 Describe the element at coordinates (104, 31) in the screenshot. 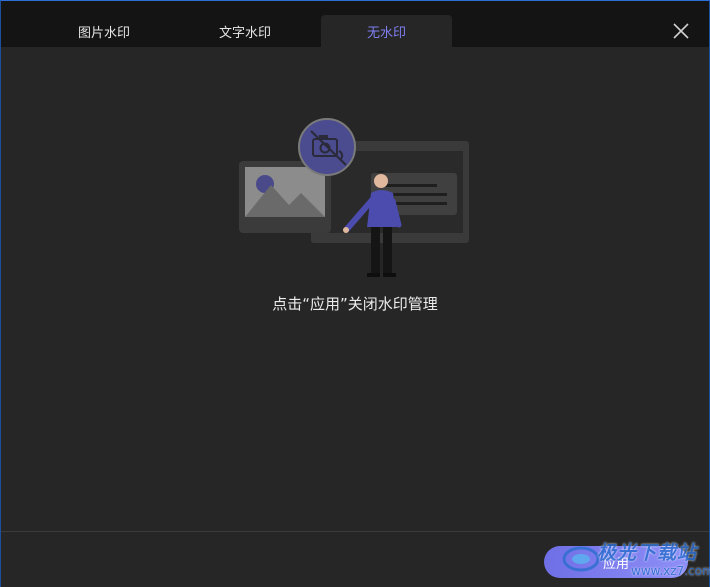

I see `tab-image-watermark: 图片水印` at that location.